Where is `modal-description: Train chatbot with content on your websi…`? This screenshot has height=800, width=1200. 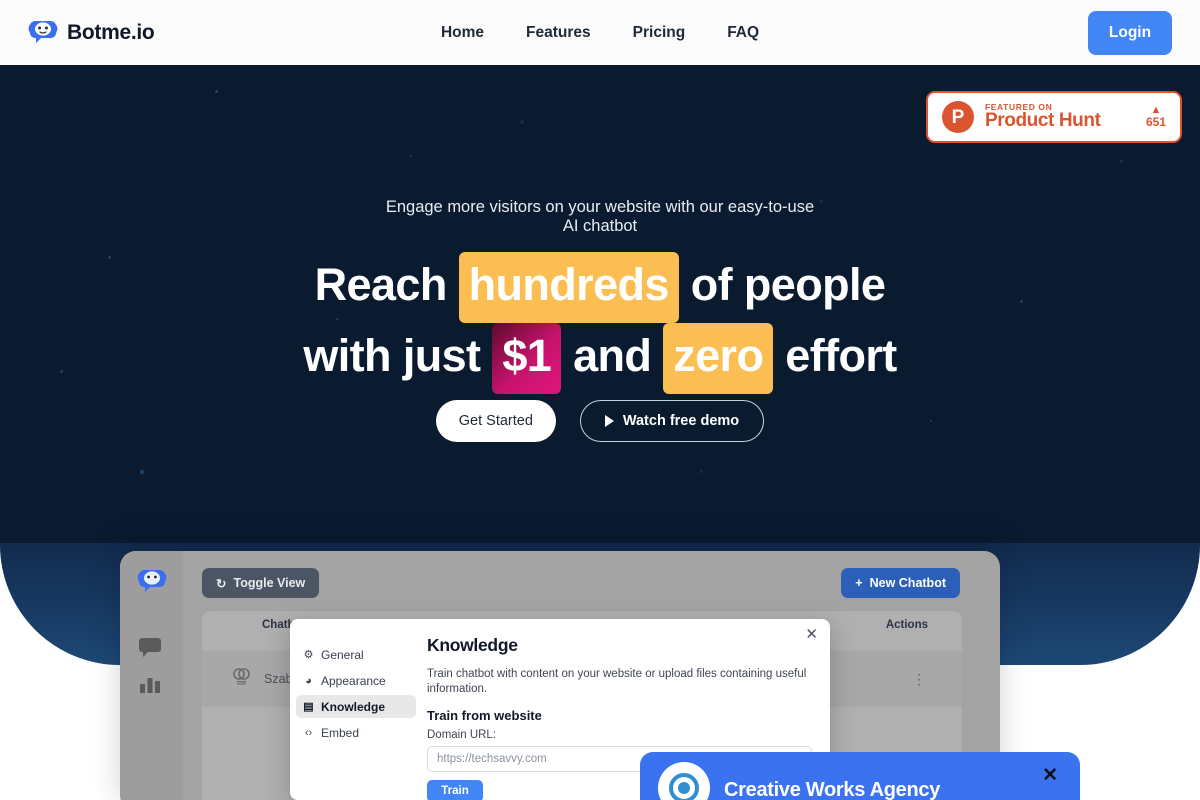 modal-description: Train chatbot with content on your websi… is located at coordinates (617, 682).